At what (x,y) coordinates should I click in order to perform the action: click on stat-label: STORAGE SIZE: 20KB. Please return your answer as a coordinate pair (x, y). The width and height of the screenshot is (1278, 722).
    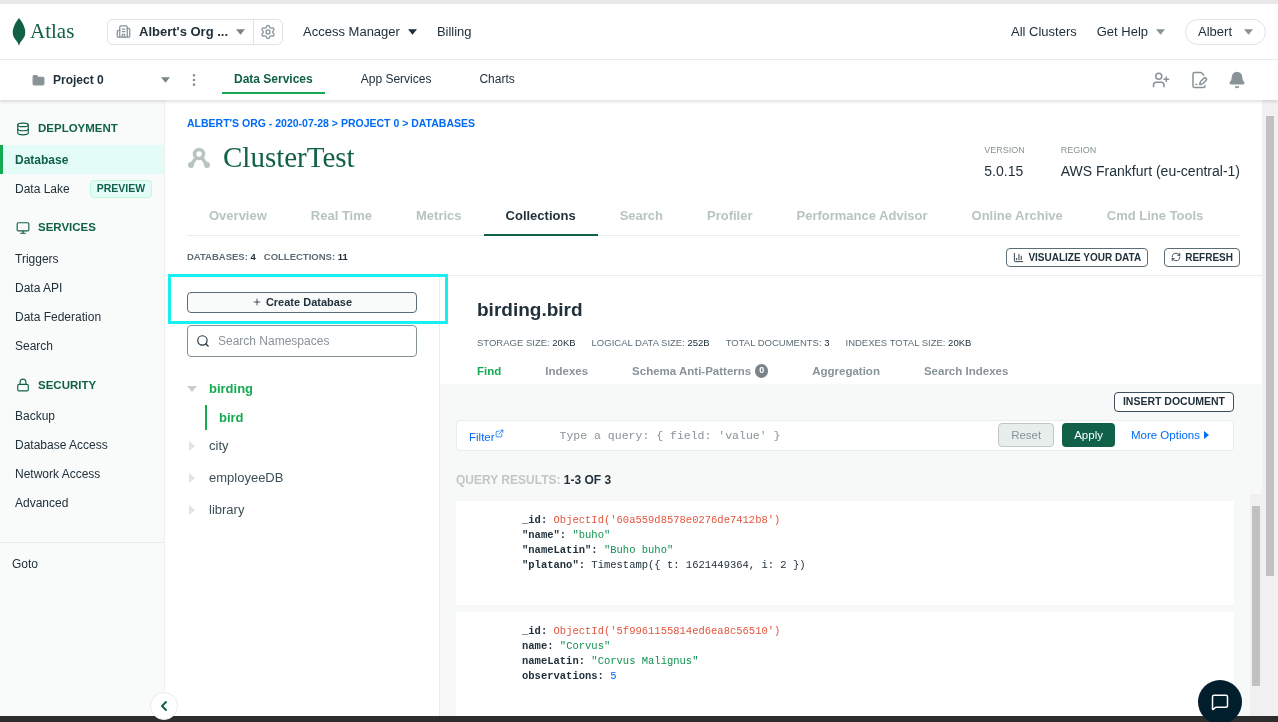
    Looking at the image, I should click on (526, 343).